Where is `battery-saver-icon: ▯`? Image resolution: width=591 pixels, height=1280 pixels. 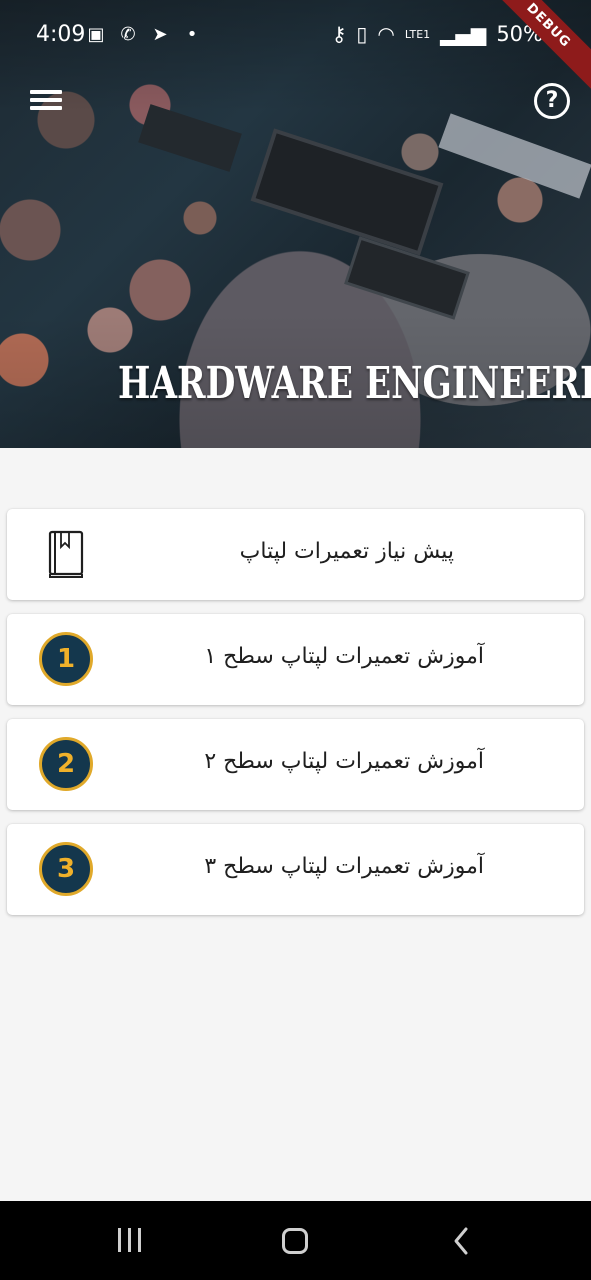
battery-saver-icon: ▯ is located at coordinates (362, 34).